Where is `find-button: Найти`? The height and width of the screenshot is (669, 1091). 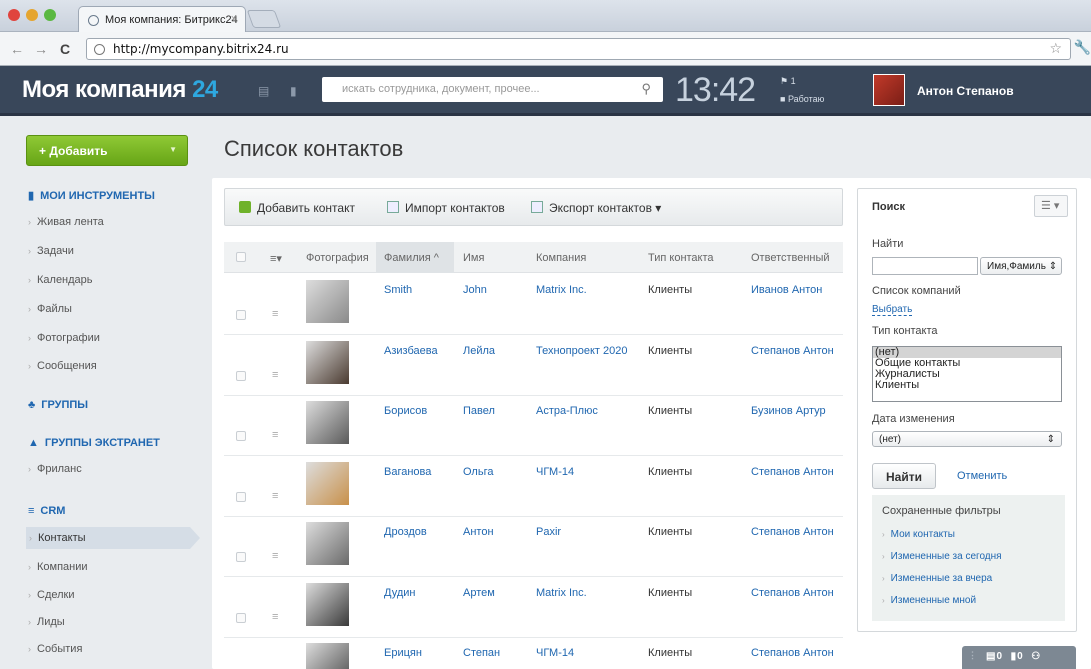
find-button: Найти is located at coordinates (904, 476).